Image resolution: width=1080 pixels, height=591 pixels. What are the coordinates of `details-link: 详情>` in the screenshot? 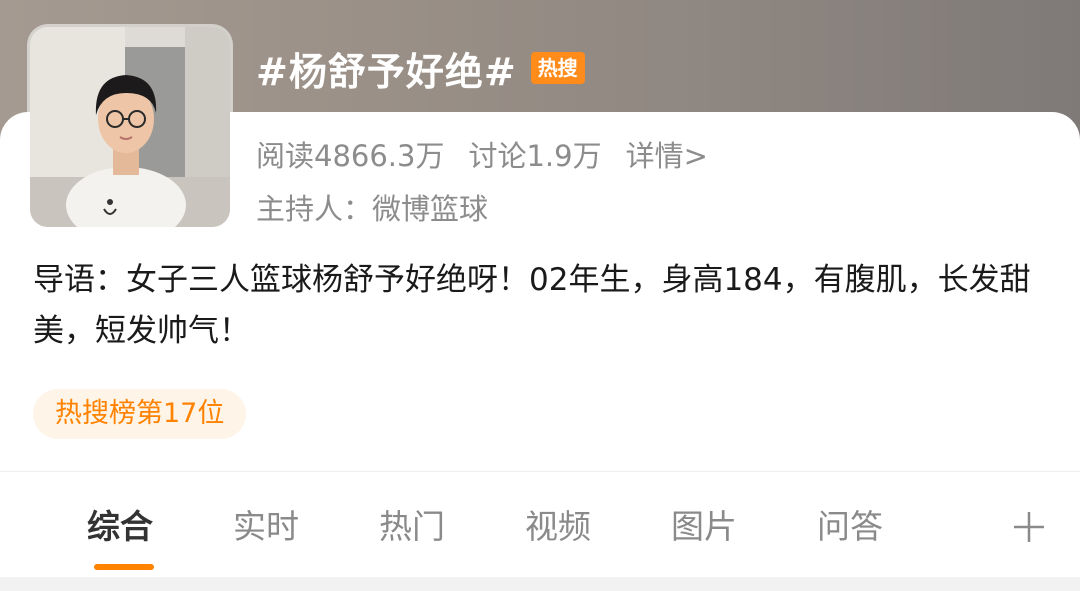 It's located at (667, 154).